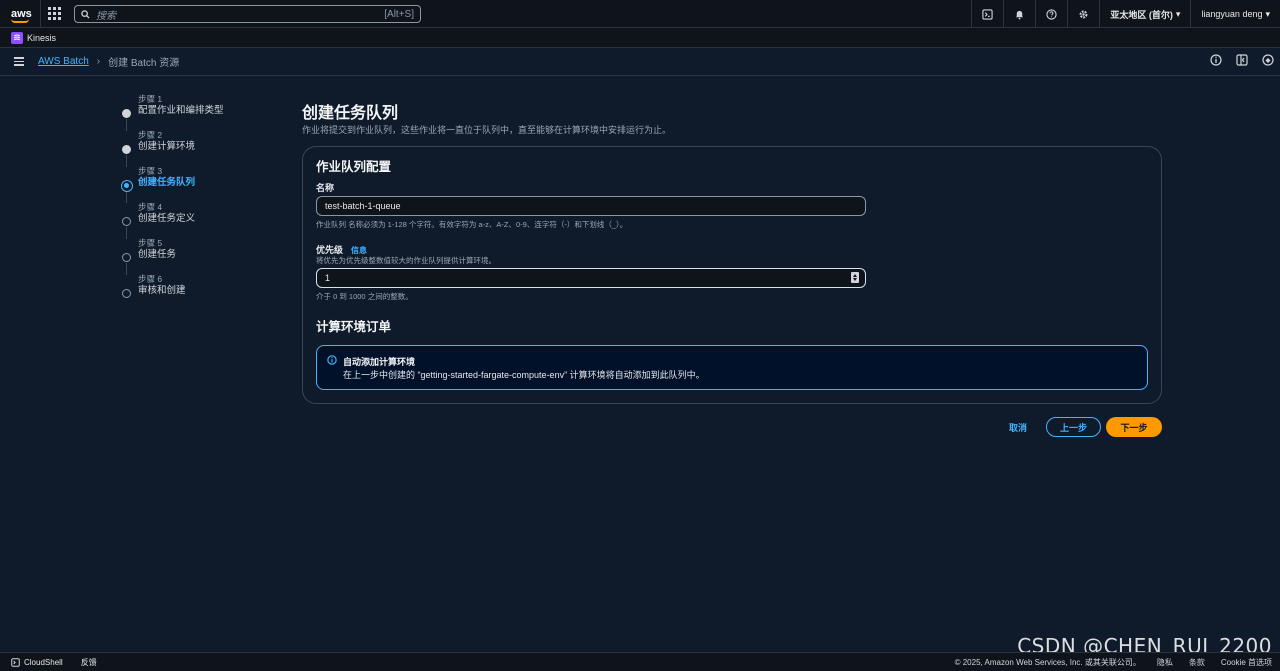 The image size is (1280, 671). I want to click on step-number: 步骤 2, so click(150, 135).